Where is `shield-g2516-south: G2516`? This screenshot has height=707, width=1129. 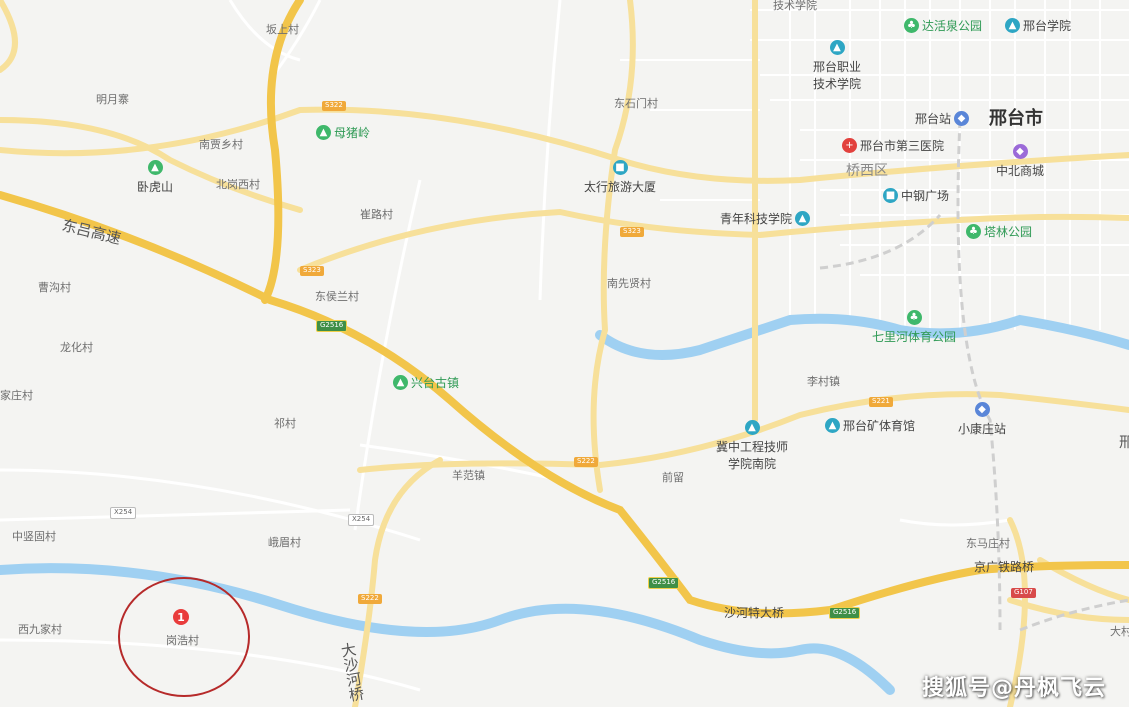 shield-g2516-south: G2516 is located at coordinates (845, 613).